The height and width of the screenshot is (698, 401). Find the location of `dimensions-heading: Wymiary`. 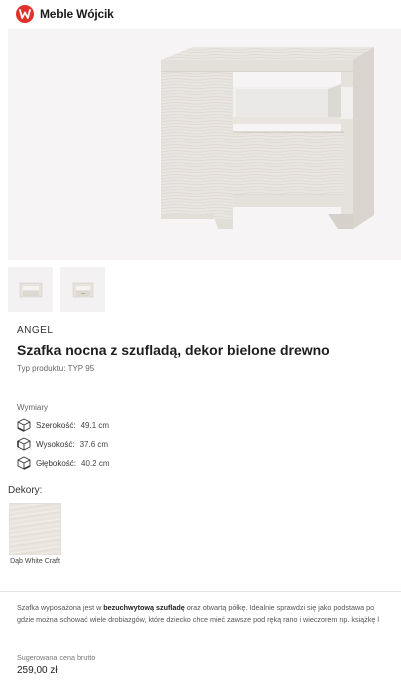

dimensions-heading: Wymiary is located at coordinates (33, 407).